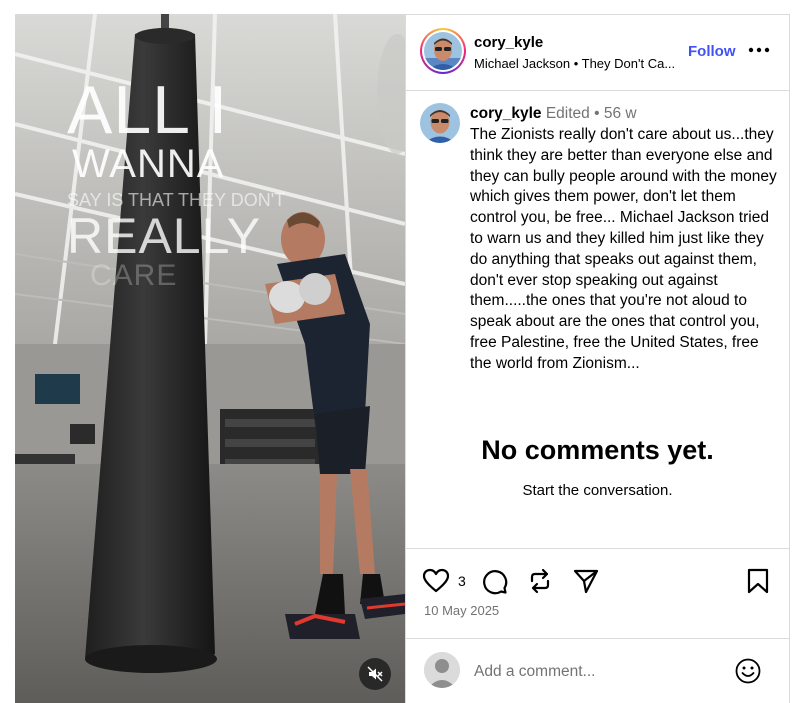 This screenshot has width=800, height=703. Describe the element at coordinates (461, 610) in the screenshot. I see `post-date: 10 May 2025` at that location.